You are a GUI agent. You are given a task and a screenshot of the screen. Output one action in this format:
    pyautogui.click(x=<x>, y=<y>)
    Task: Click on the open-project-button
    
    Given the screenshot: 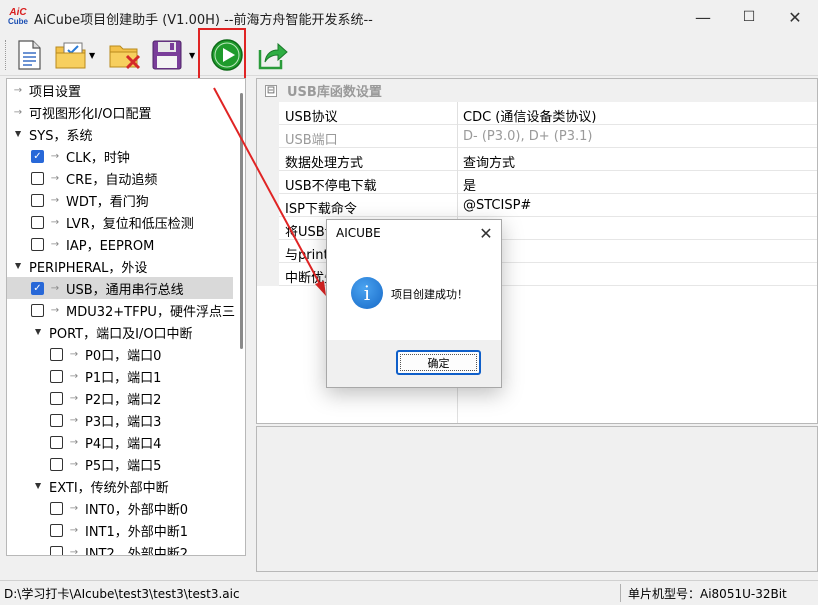 What is the action you would take?
    pyautogui.click(x=71, y=55)
    